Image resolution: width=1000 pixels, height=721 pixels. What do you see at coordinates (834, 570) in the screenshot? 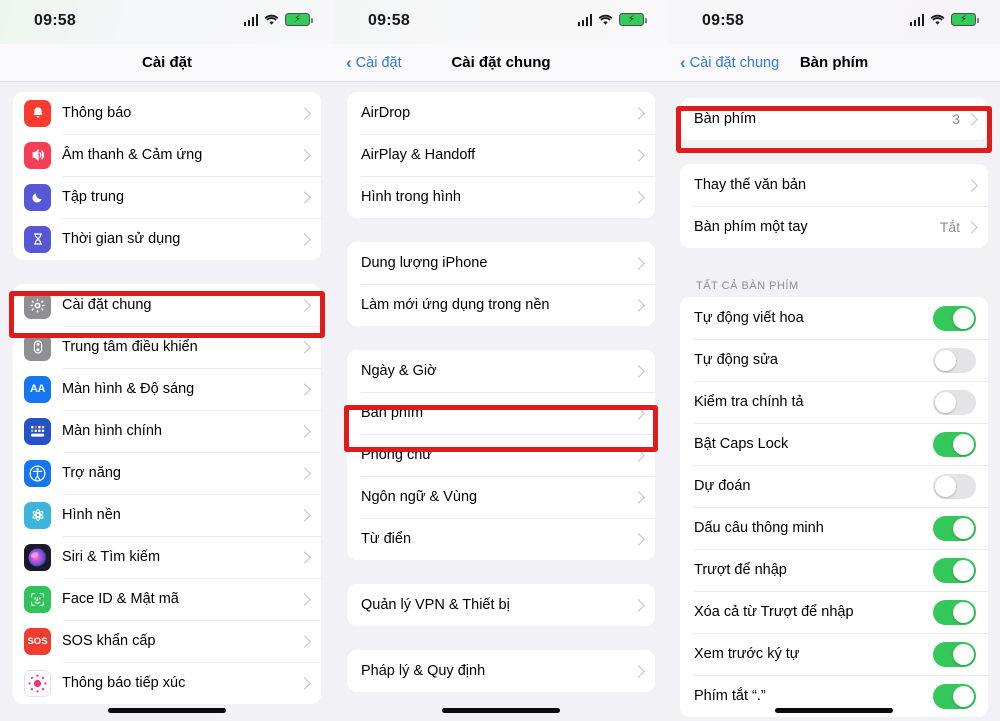
I see `row-slide-to-type: Trượt để nhập` at bounding box center [834, 570].